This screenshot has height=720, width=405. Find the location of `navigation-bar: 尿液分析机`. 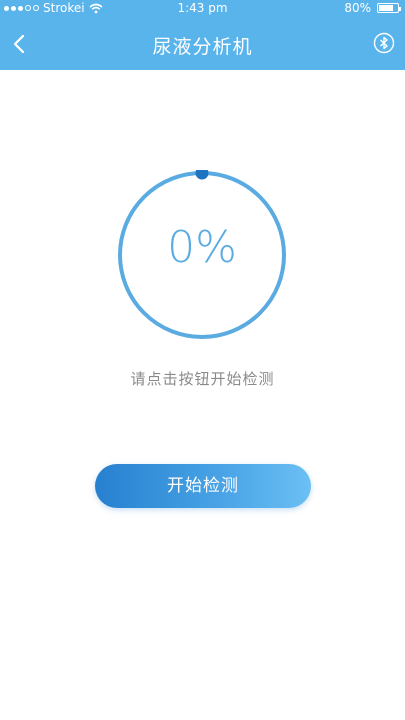

navigation-bar: 尿液分析机 is located at coordinates (202, 44).